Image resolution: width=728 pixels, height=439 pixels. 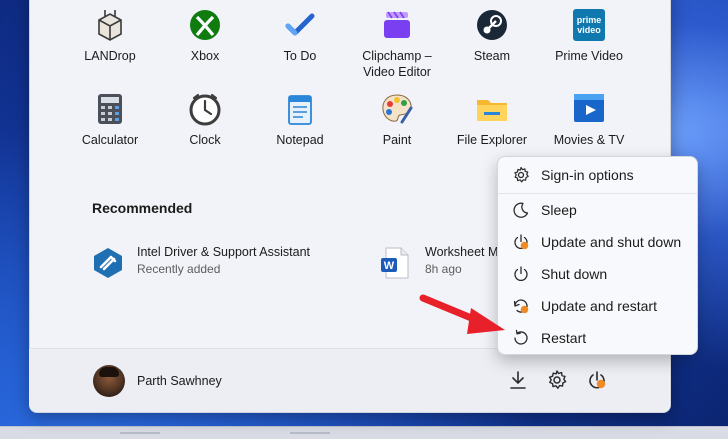 What do you see at coordinates (397, 109) in the screenshot?
I see `paint-icon` at bounding box center [397, 109].